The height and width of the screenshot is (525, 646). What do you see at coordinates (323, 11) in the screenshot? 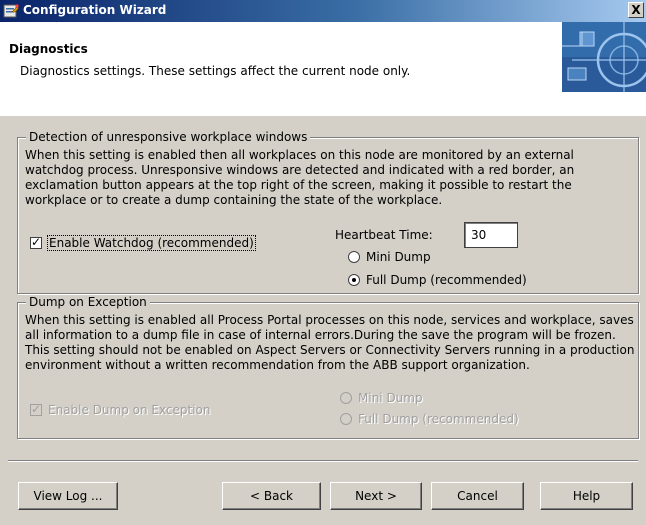
I see `title-bar: Configuration Wizard X` at bounding box center [323, 11].